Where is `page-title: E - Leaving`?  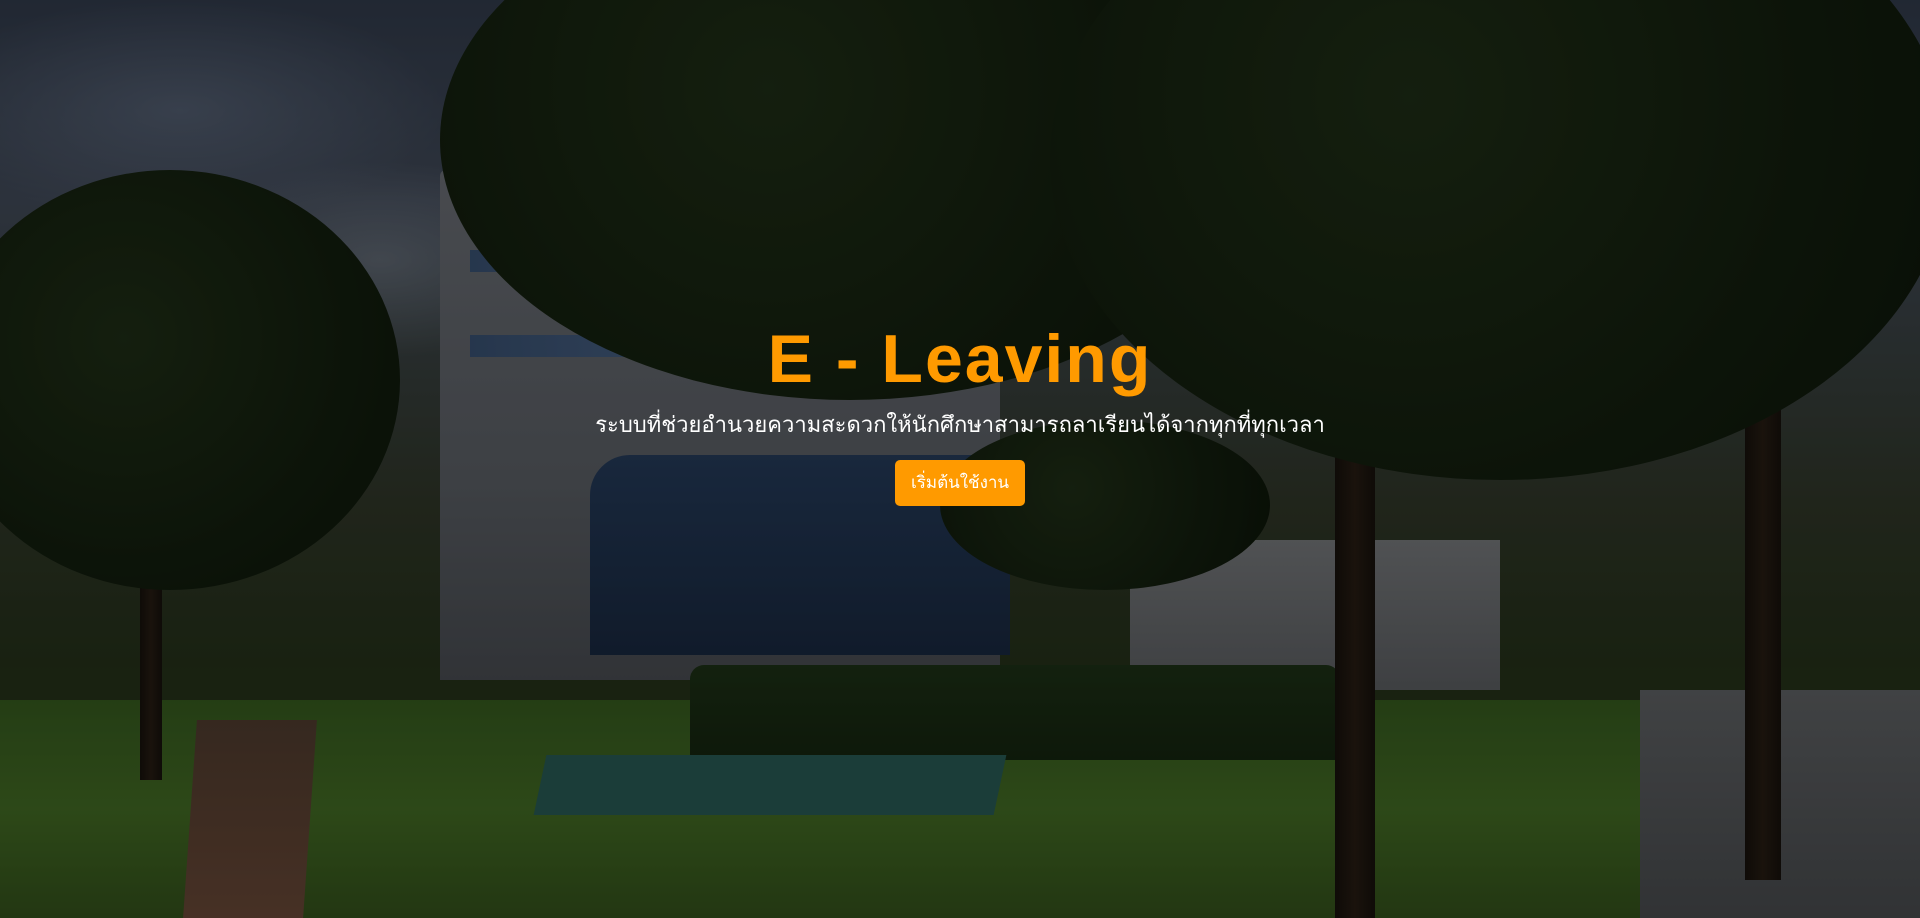
page-title: E - Leaving is located at coordinates (960, 359).